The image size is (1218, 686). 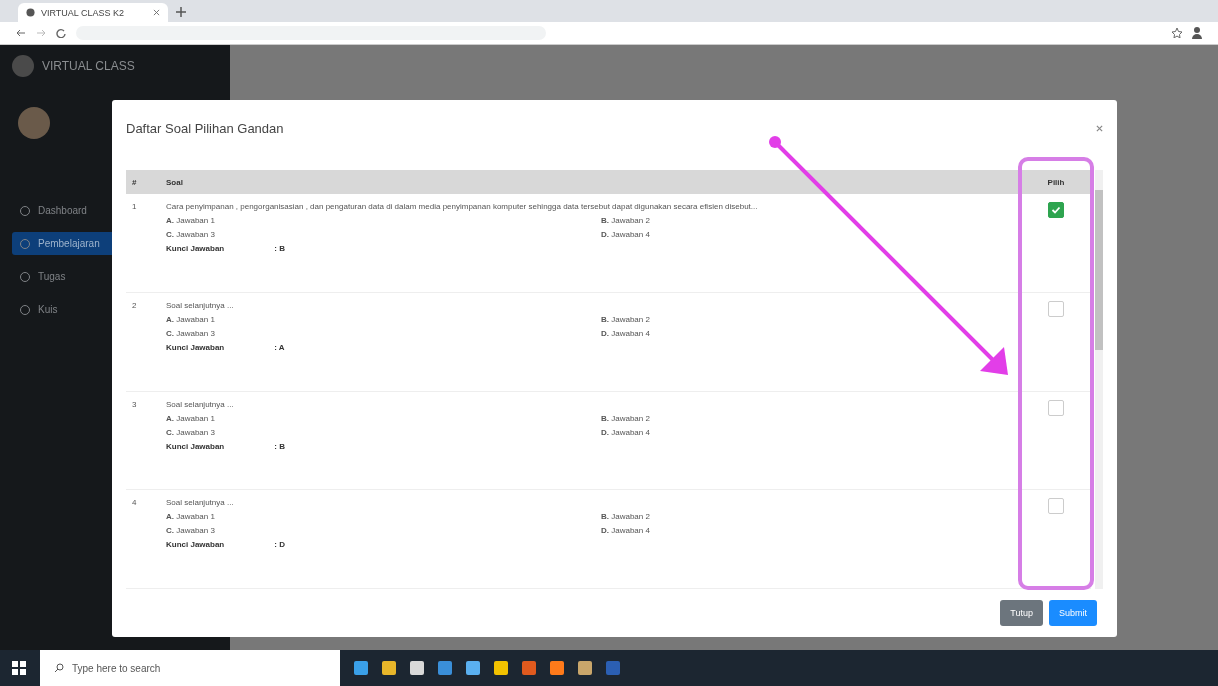 I want to click on column-header: Pilih, so click(x=1056, y=182).